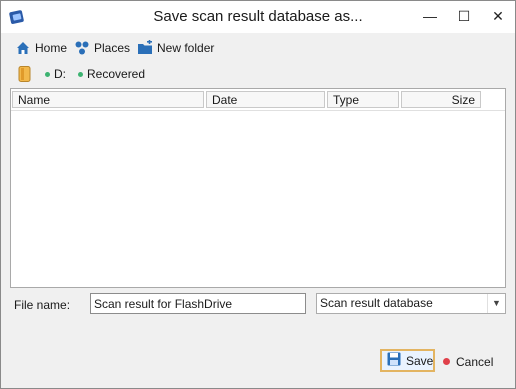 The image size is (516, 389). Describe the element at coordinates (112, 48) in the screenshot. I see `places-label: Places` at that location.